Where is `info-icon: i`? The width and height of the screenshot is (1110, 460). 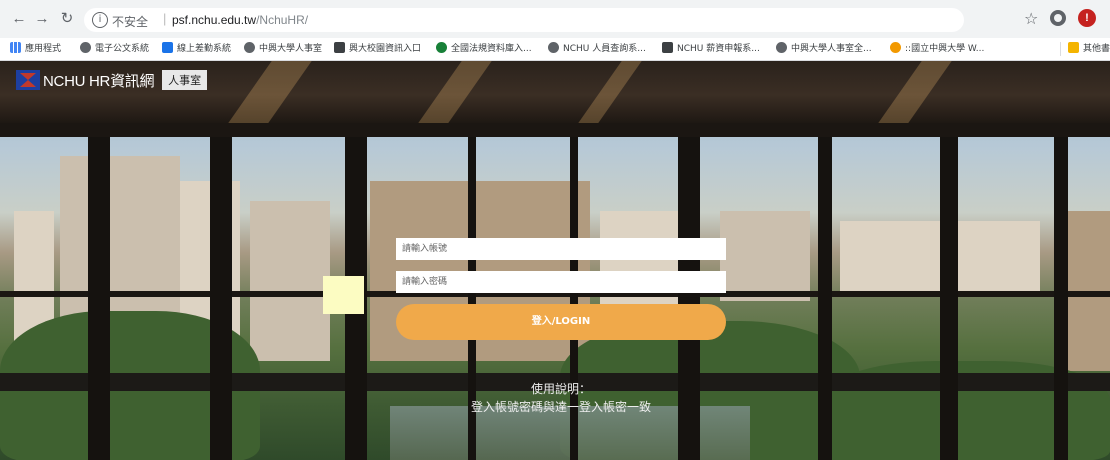
info-icon: i is located at coordinates (100, 20).